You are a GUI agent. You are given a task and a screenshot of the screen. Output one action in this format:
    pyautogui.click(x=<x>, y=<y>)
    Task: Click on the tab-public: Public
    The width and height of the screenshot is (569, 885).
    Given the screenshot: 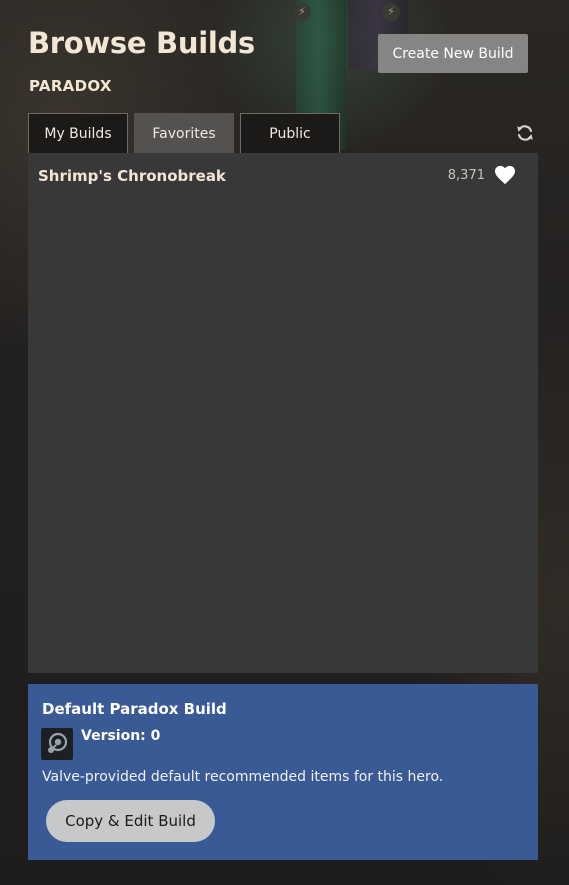 What is the action you would take?
    pyautogui.click(x=290, y=133)
    